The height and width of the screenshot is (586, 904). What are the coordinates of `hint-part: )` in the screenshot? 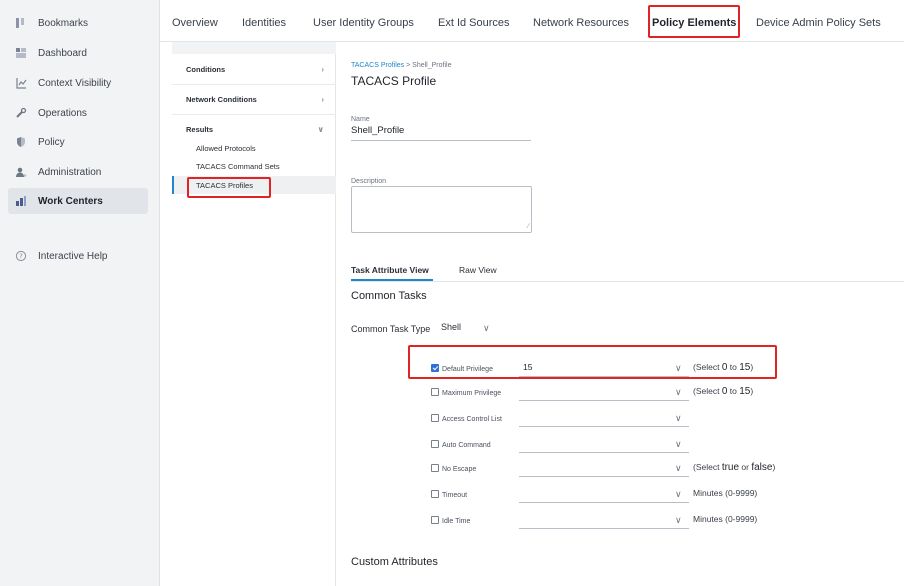 It's located at (752, 391).